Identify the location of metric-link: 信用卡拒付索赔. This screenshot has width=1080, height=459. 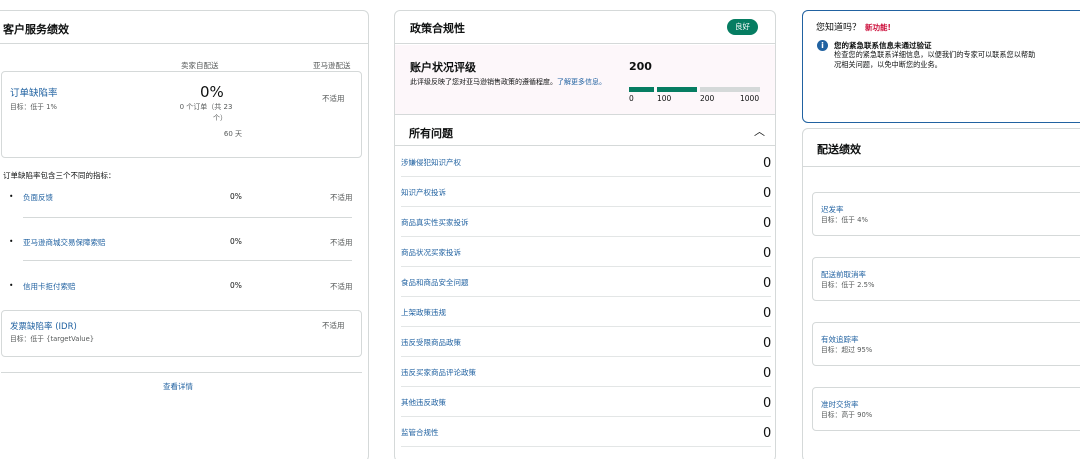
(49, 286).